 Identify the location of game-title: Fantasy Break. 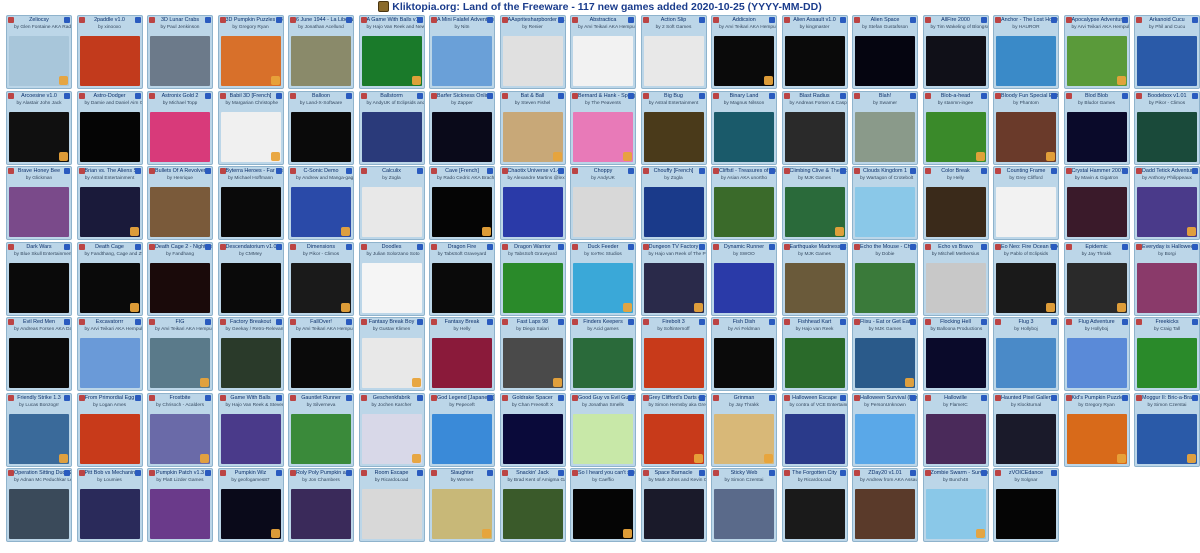
(462, 322).